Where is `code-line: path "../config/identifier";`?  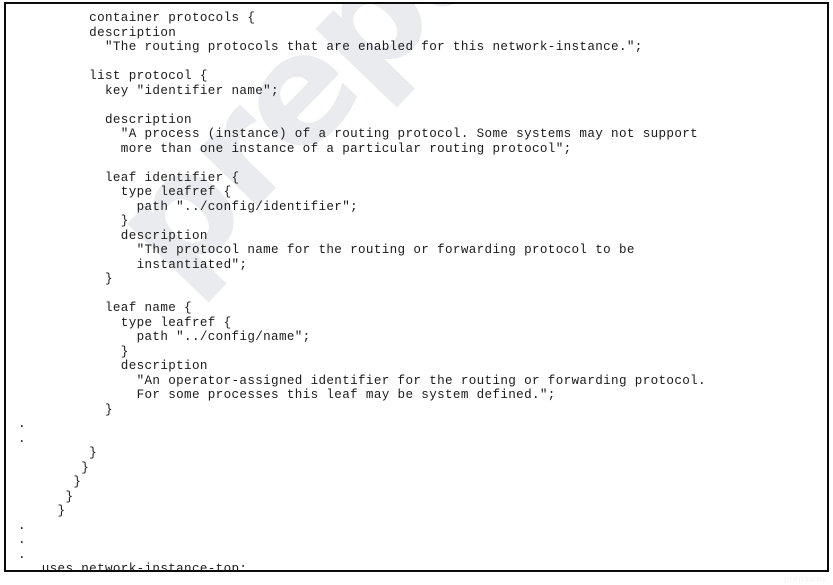
code-line: path "../config/identifier"; is located at coordinates (188, 206).